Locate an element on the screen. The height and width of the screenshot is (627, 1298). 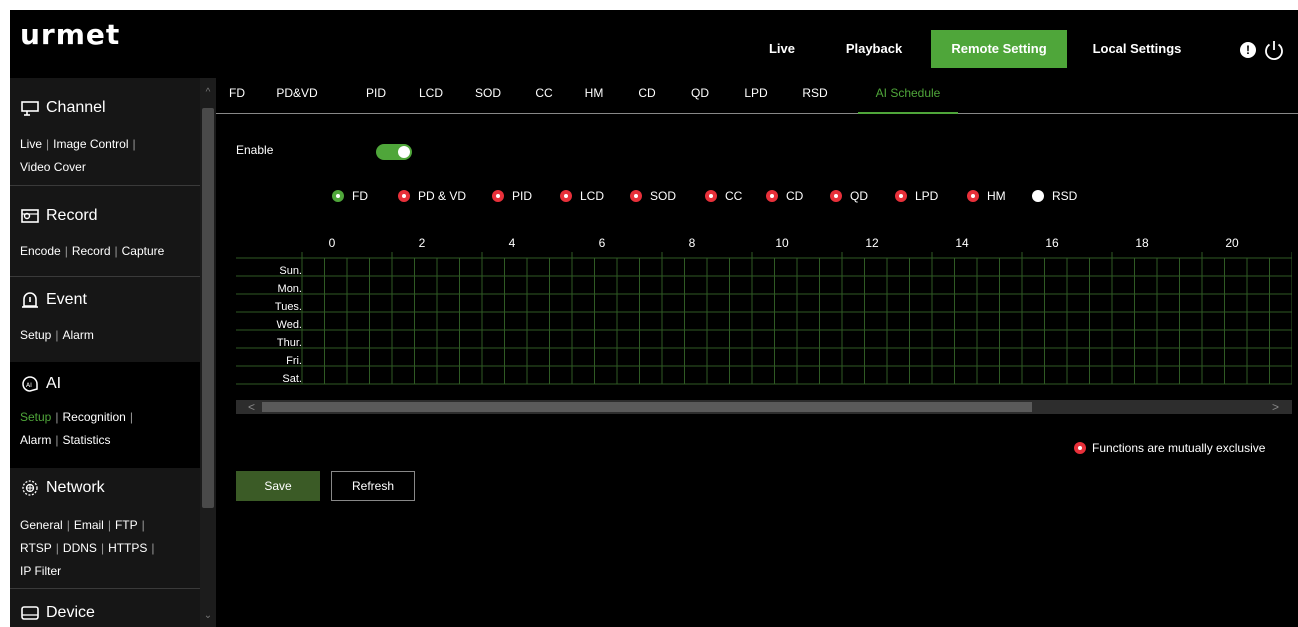
schedule-hscrollbar: < > is located at coordinates (764, 407).